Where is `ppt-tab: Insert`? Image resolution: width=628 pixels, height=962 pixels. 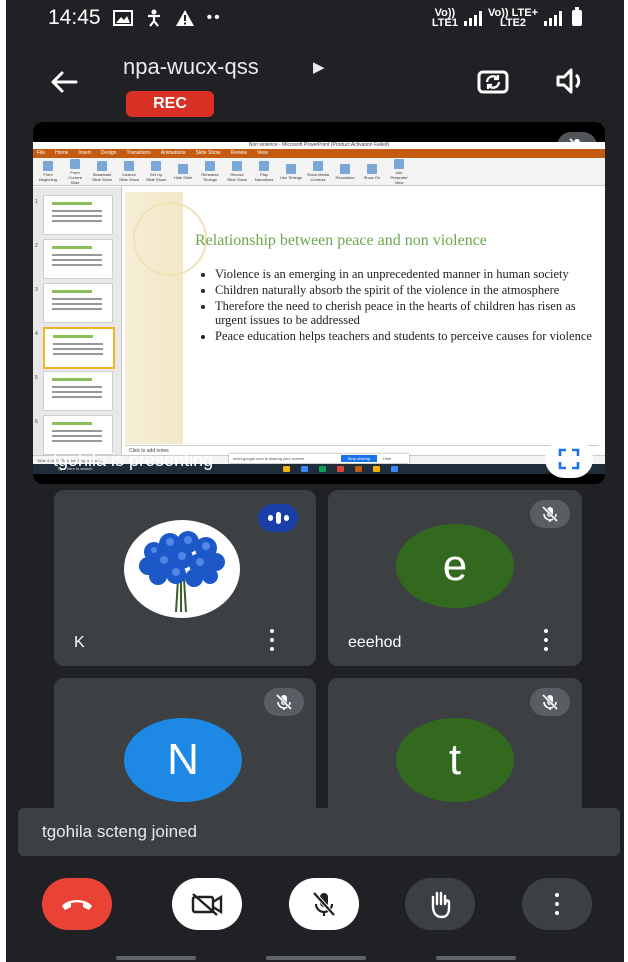
ppt-tab: Insert is located at coordinates (84, 153).